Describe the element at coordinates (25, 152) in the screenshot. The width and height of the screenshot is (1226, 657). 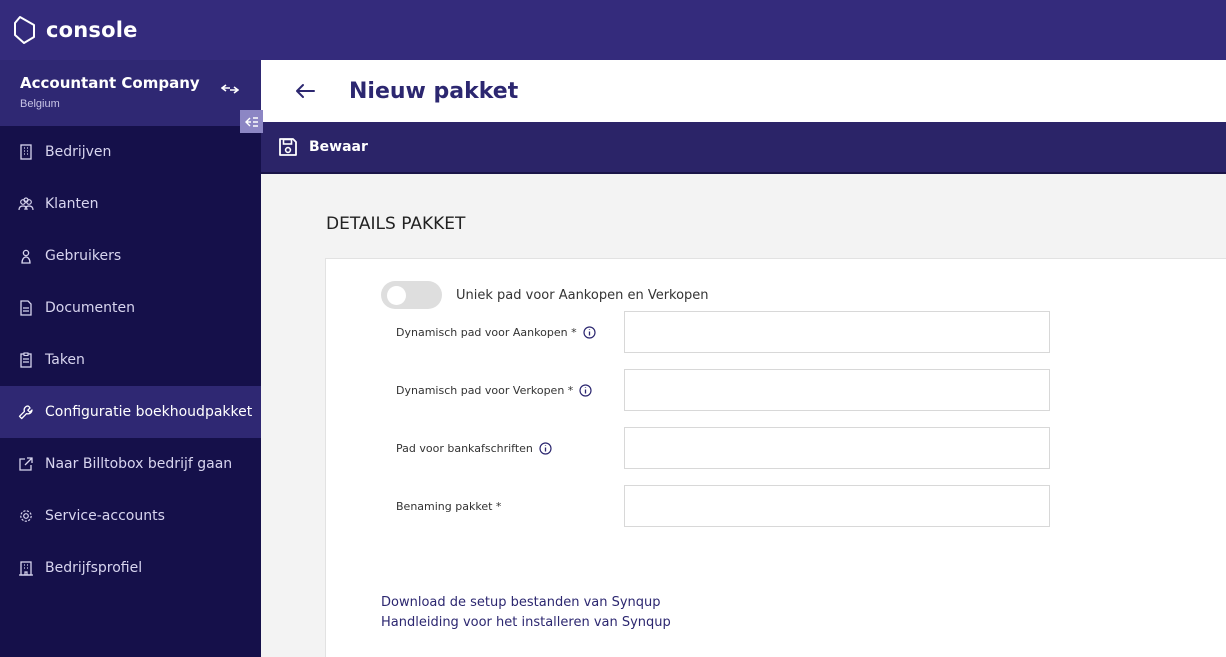
I see `building-icon` at that location.